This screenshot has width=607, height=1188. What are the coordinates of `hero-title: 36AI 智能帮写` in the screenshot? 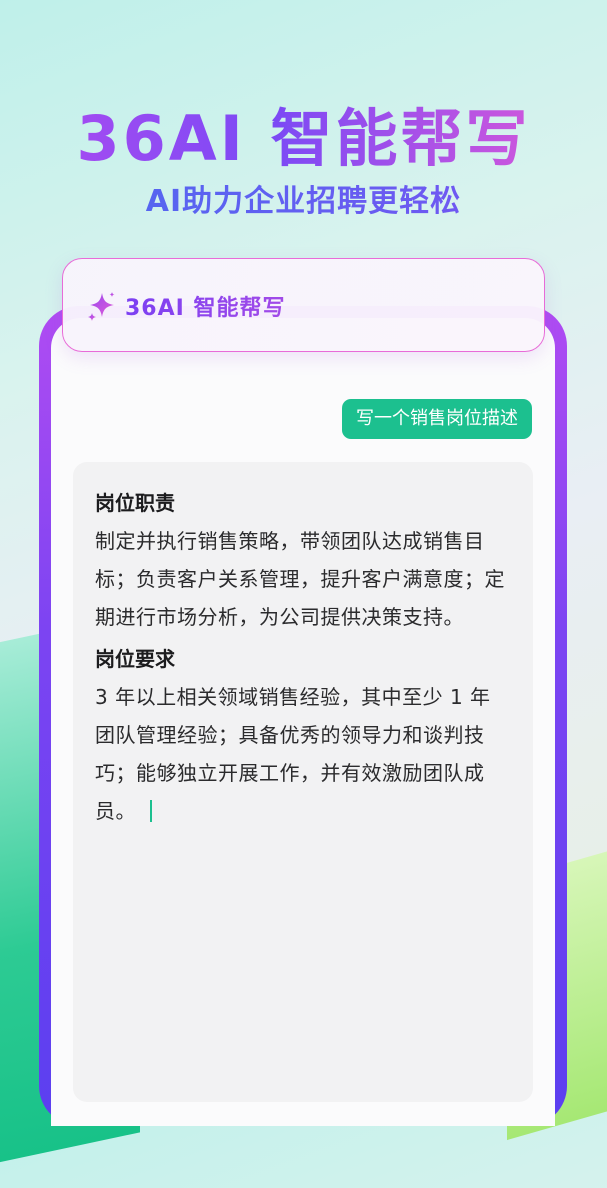 It's located at (303, 133).